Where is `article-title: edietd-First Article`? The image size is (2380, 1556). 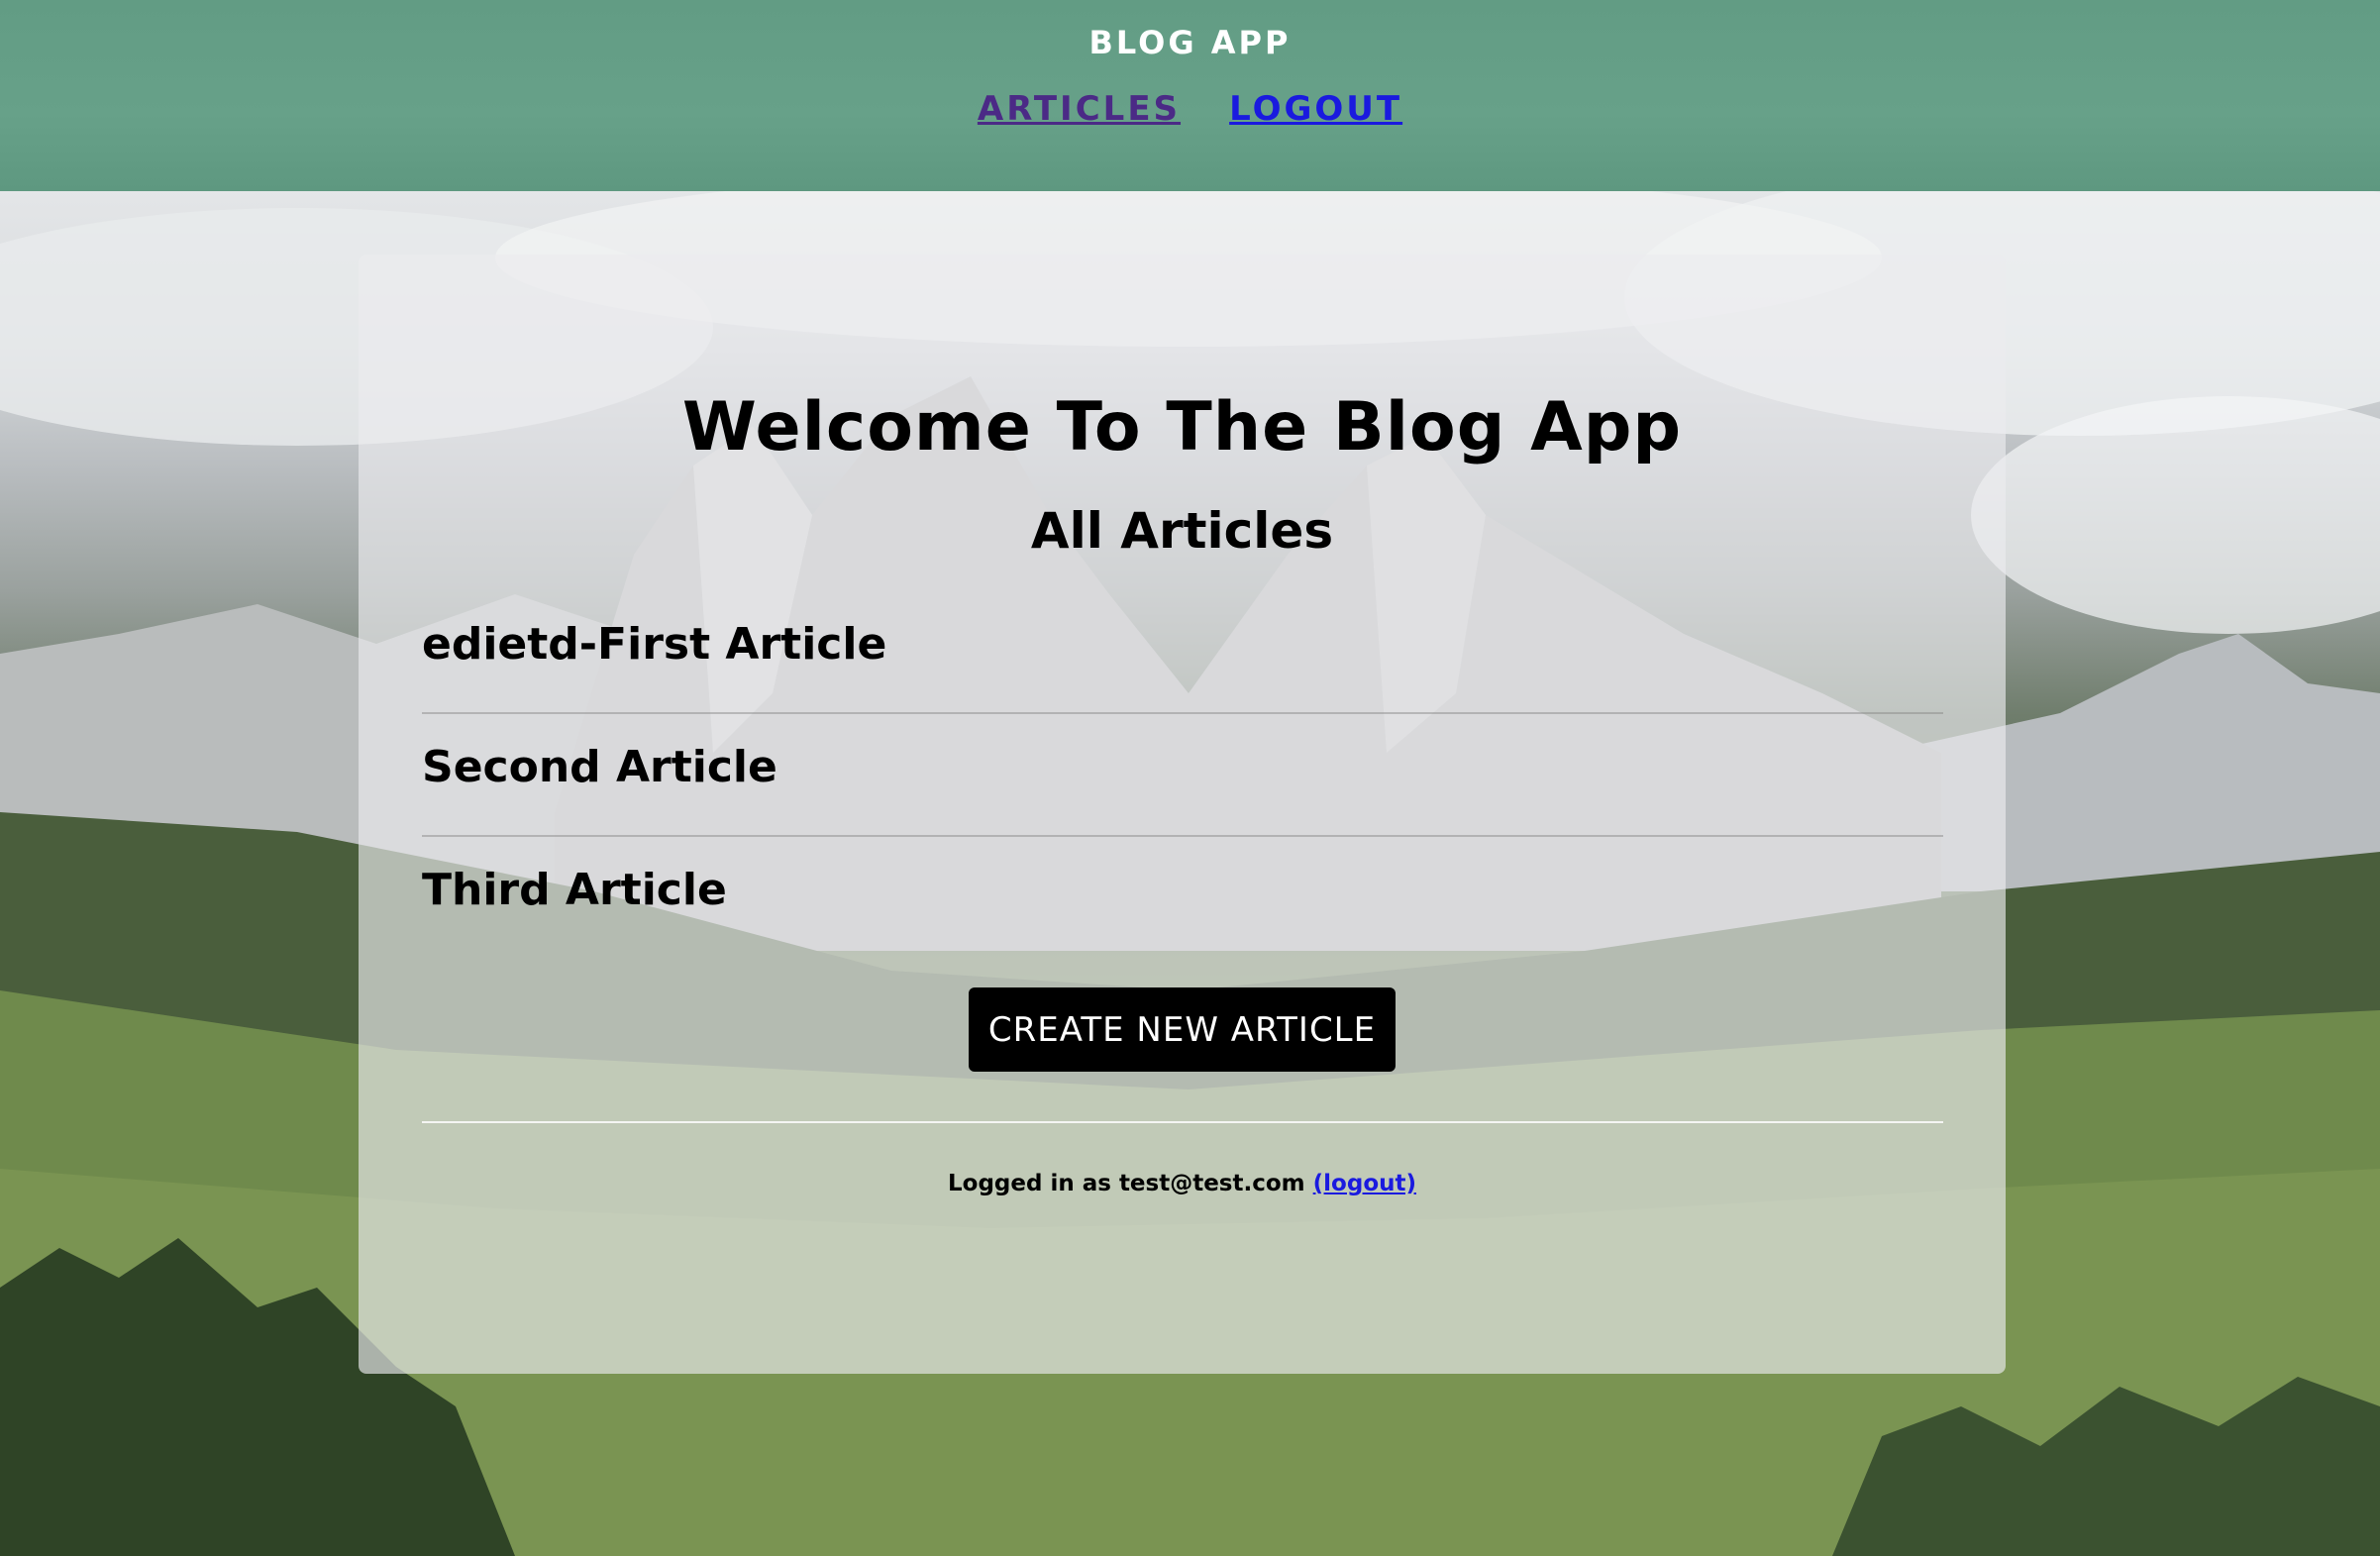
article-title: edietd-First Article is located at coordinates (654, 644).